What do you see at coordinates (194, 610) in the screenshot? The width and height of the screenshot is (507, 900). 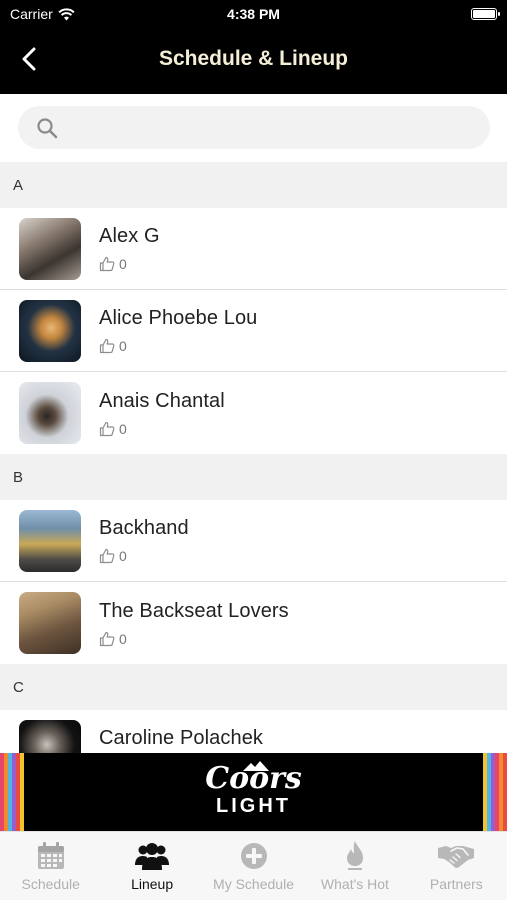 I see `artist-name: The Backseat Lovers` at bounding box center [194, 610].